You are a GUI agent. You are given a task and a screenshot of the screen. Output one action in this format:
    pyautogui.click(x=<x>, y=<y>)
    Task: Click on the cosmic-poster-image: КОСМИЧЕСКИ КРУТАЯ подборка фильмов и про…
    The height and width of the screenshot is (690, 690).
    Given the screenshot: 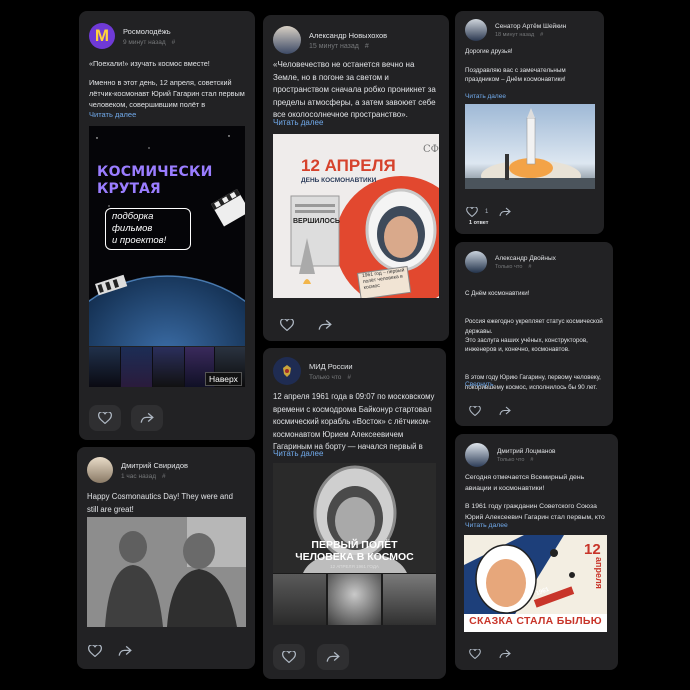 What is the action you would take?
    pyautogui.click(x=167, y=236)
    